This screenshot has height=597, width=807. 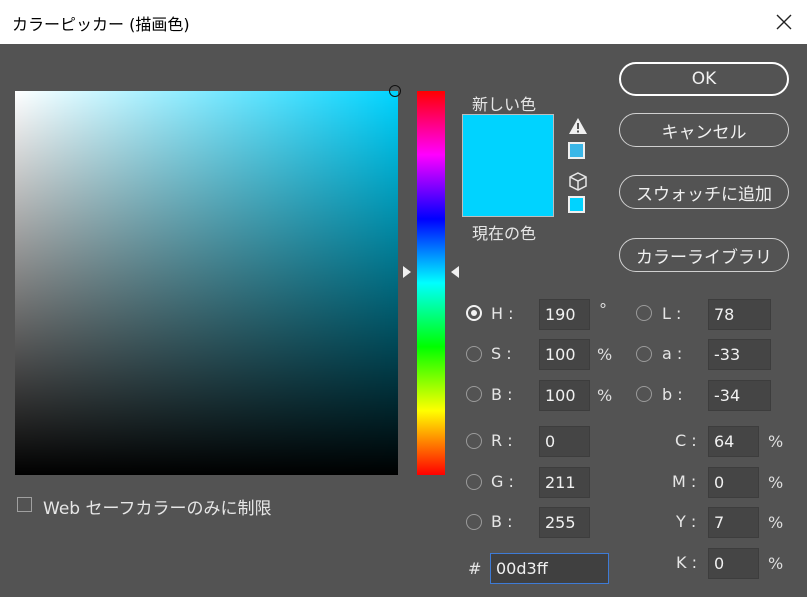 What do you see at coordinates (704, 79) in the screenshot?
I see `ok-button: OK` at bounding box center [704, 79].